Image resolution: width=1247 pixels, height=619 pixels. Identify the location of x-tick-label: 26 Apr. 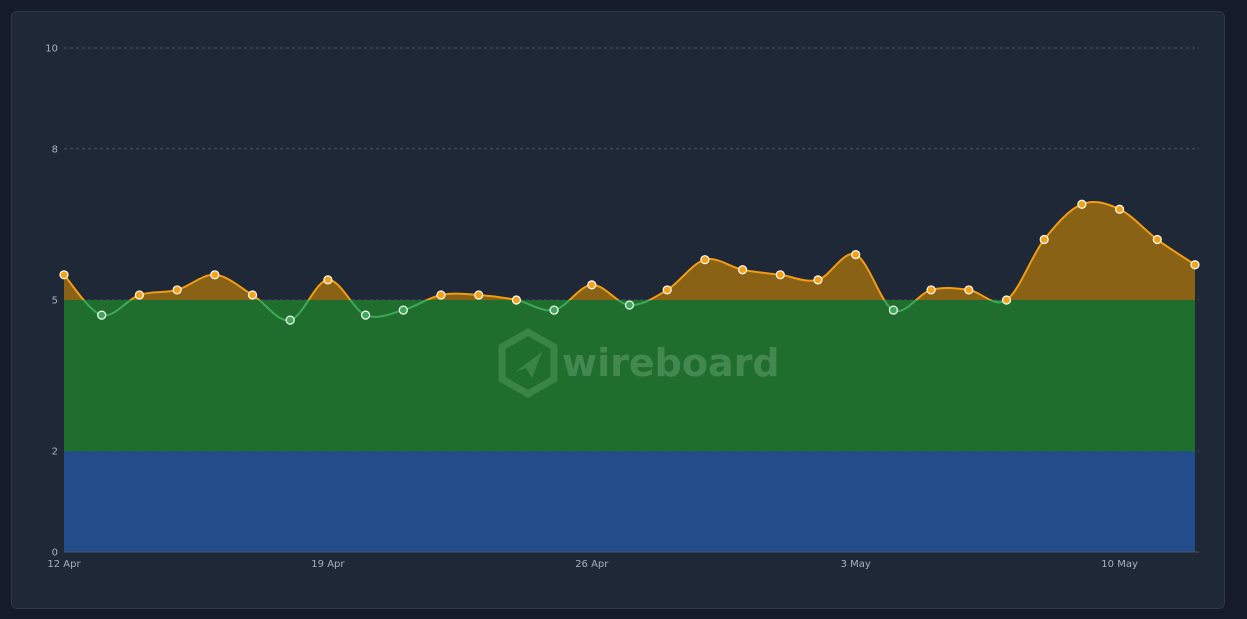
(592, 564).